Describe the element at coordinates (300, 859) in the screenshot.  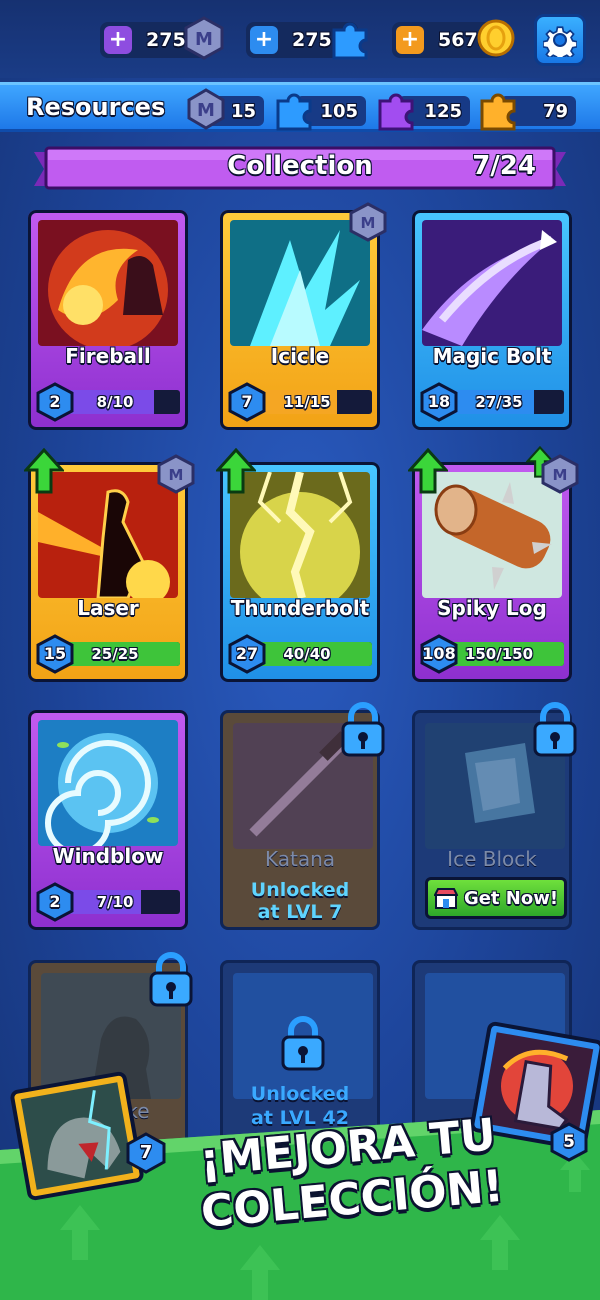
I see `card-name: Katana` at that location.